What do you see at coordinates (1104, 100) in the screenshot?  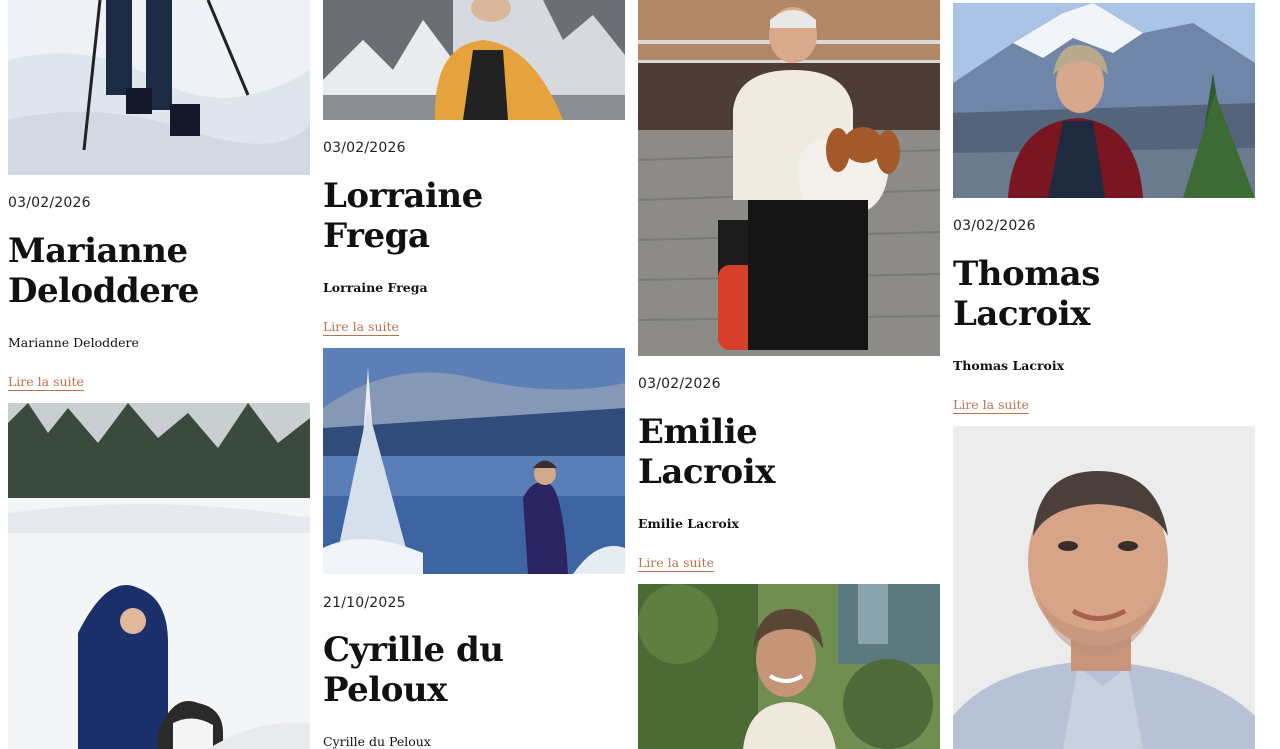 I see `woman-mountain-view-photo` at bounding box center [1104, 100].